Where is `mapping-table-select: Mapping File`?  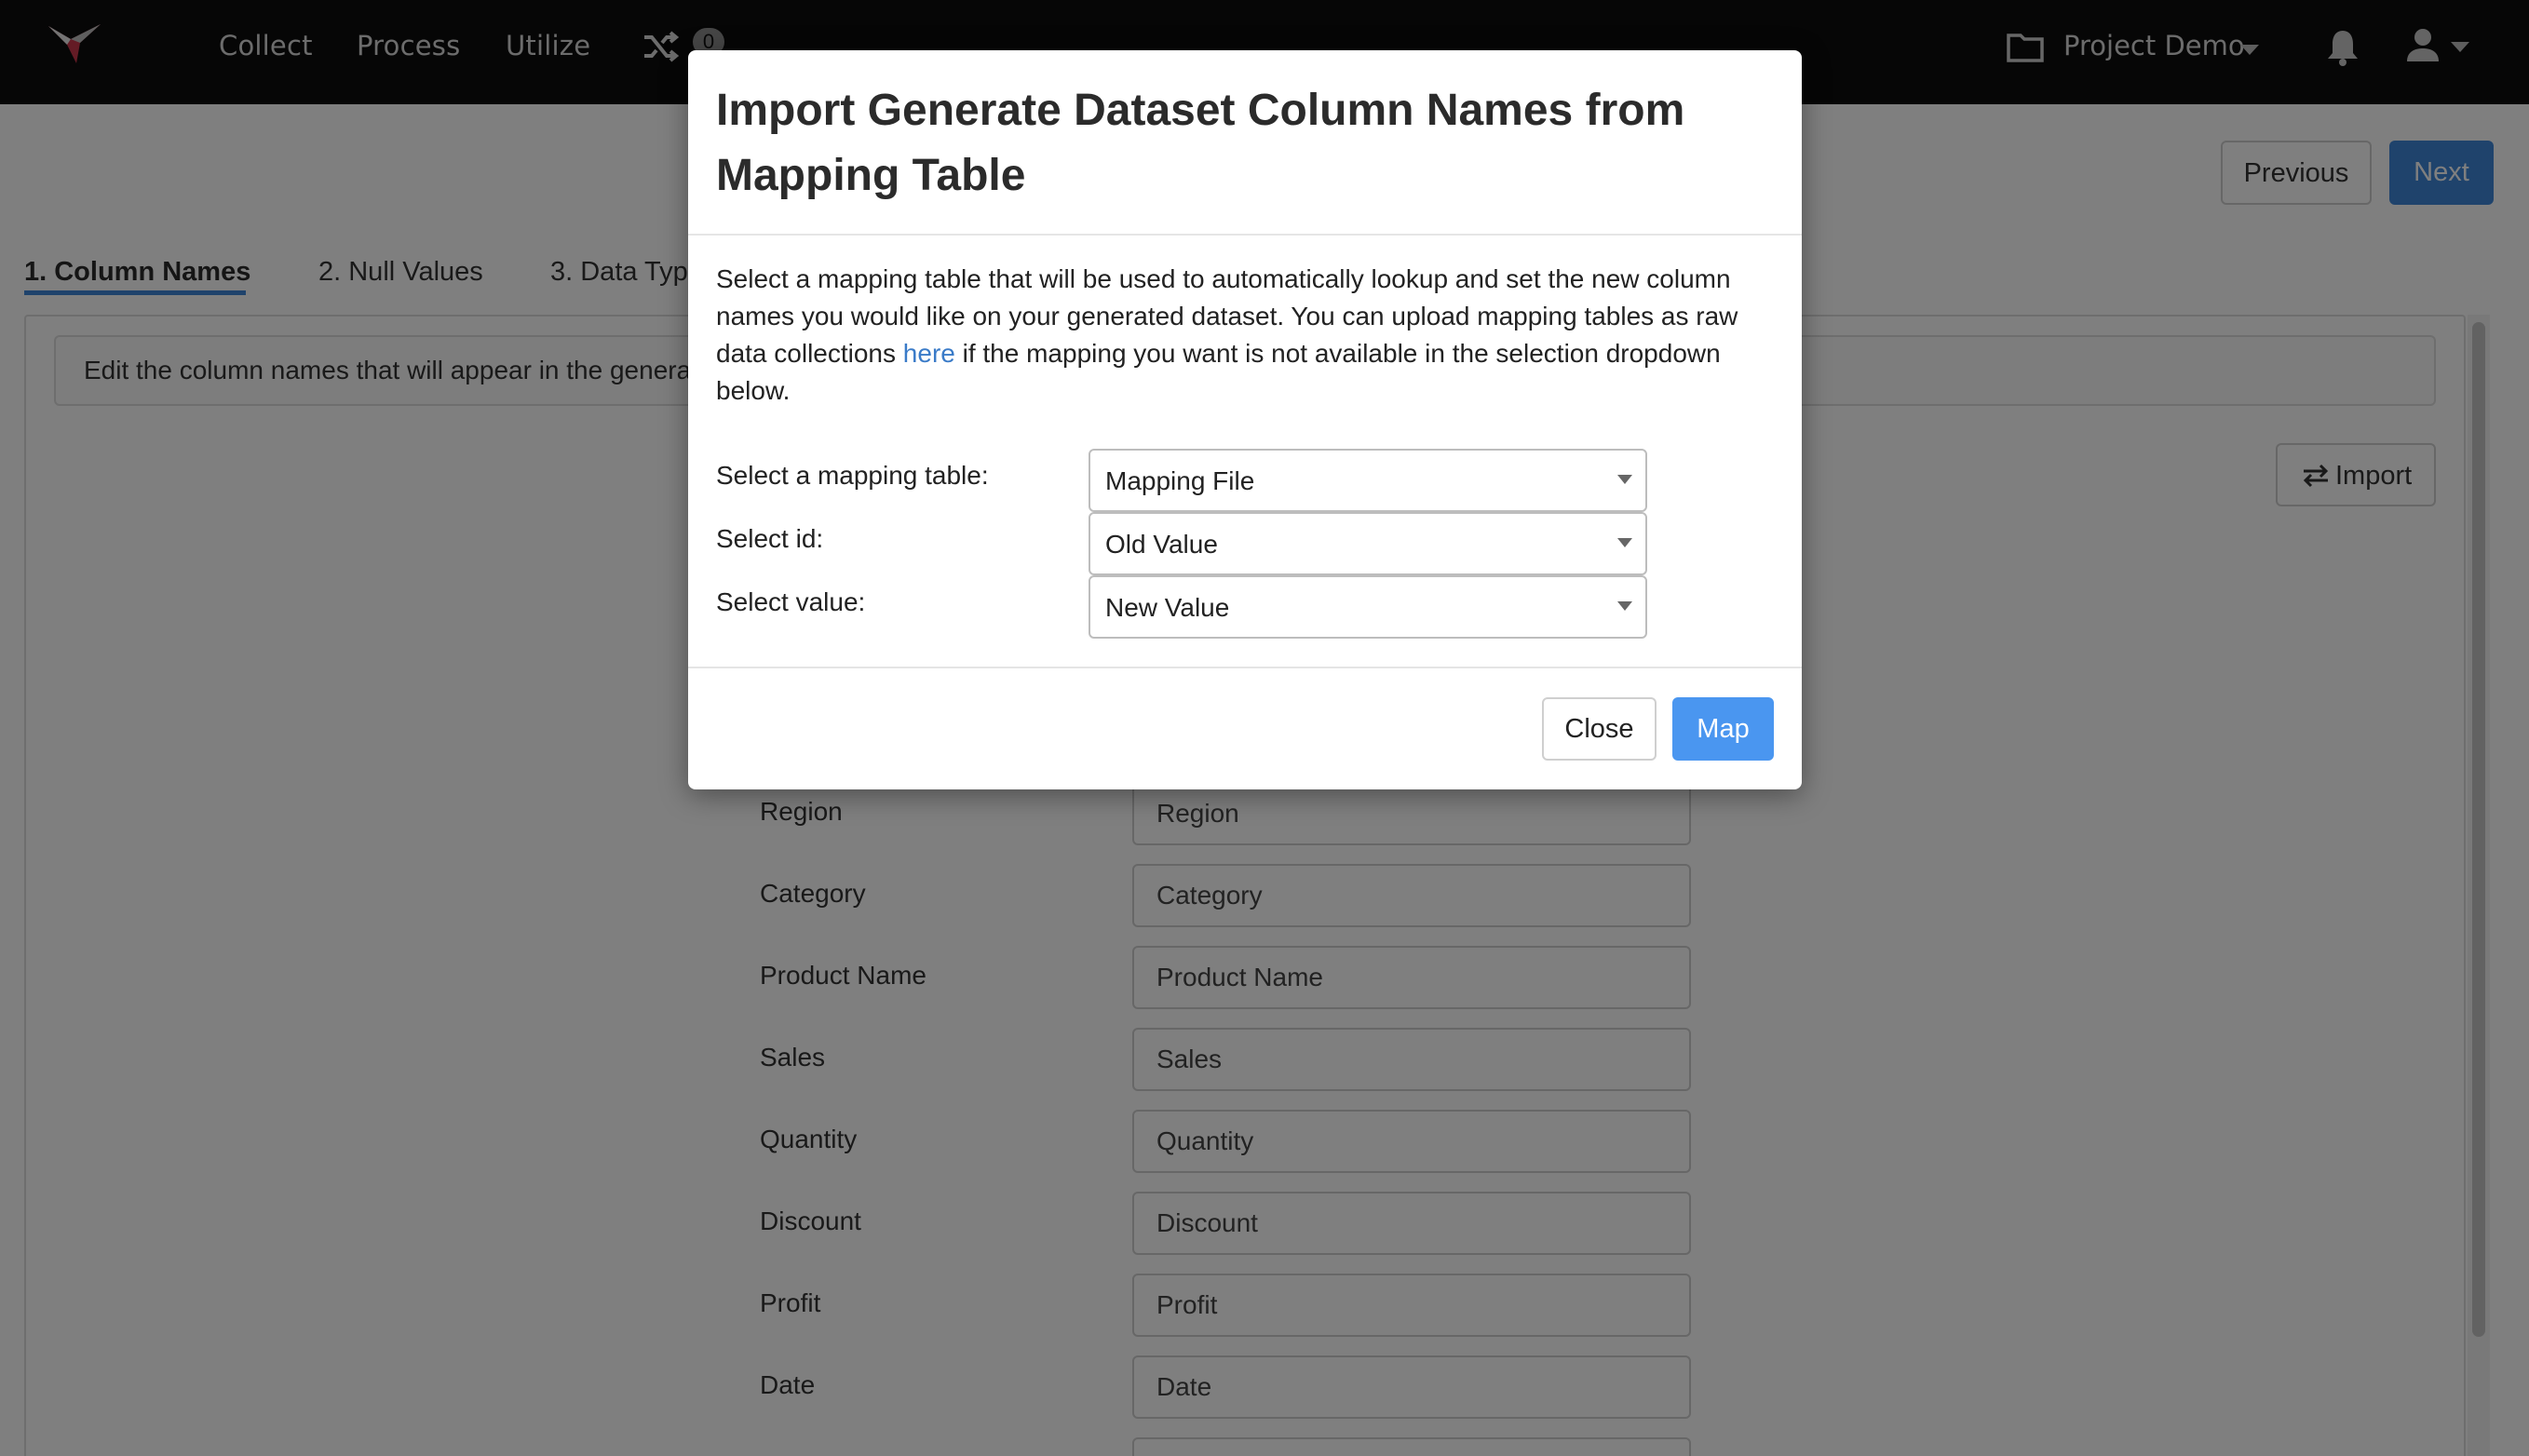
mapping-table-select: Mapping File is located at coordinates (1368, 480).